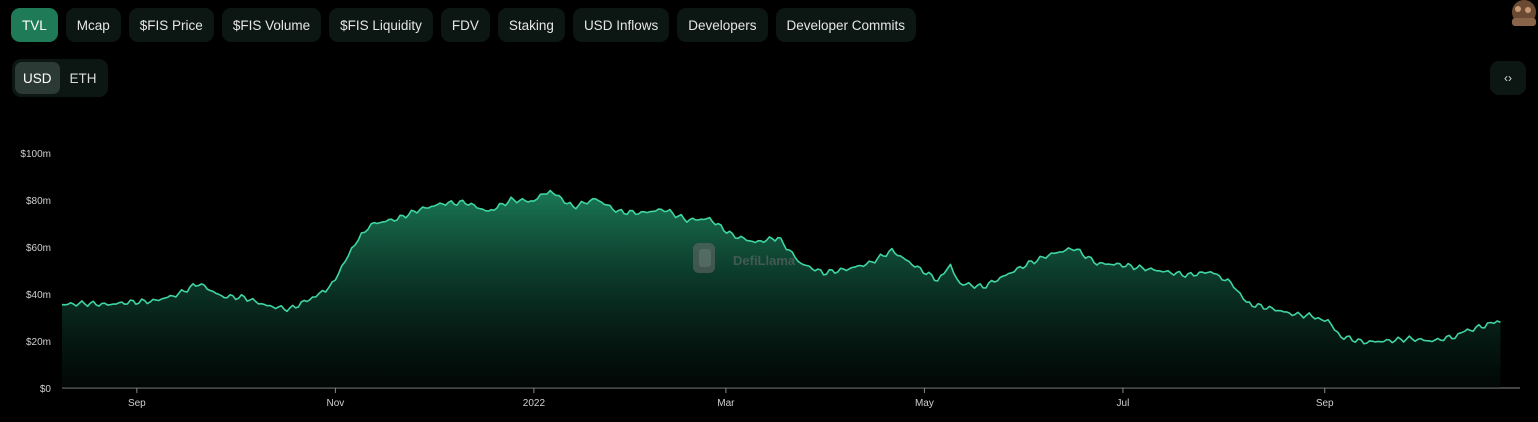 The image size is (1538, 422). What do you see at coordinates (335, 403) in the screenshot?
I see `x-tick-label: Nov` at bounding box center [335, 403].